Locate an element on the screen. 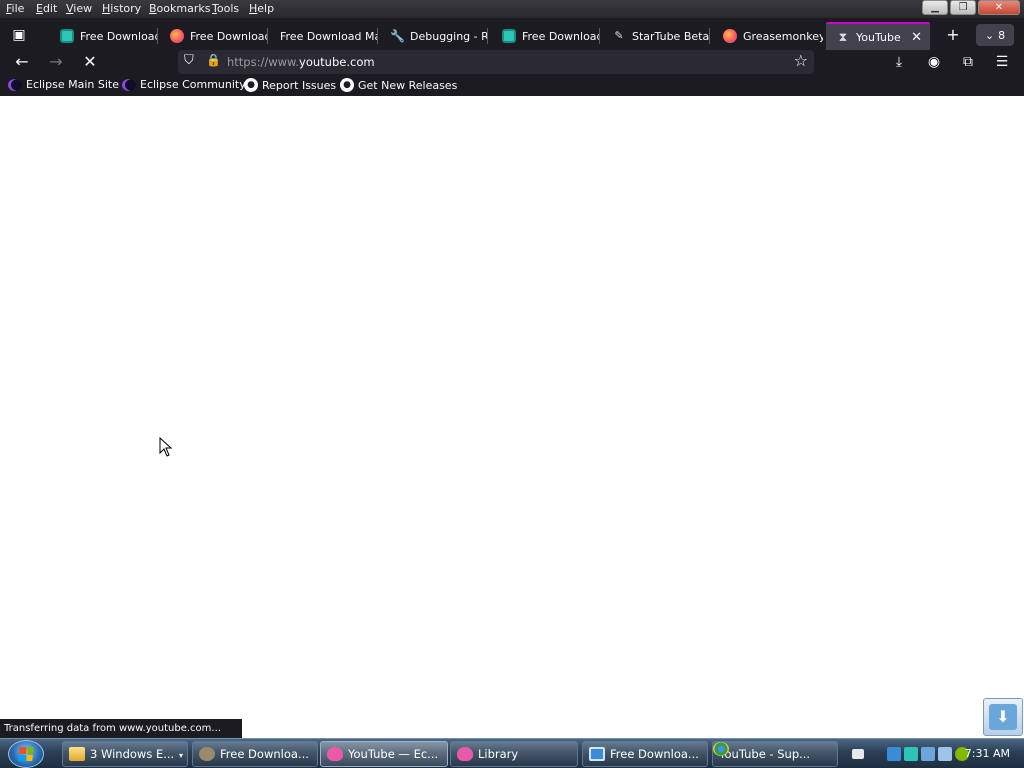 Image resolution: width=1024 pixels, height=768 pixels. tab-free-download-2: Free Download is located at coordinates (214, 36).